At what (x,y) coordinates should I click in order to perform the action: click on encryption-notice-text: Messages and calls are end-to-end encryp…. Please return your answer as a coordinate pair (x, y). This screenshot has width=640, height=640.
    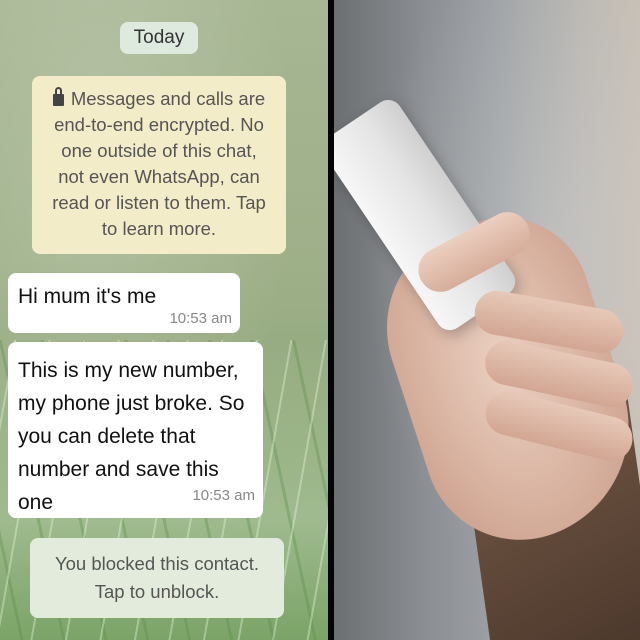
    Looking at the image, I should click on (159, 163).